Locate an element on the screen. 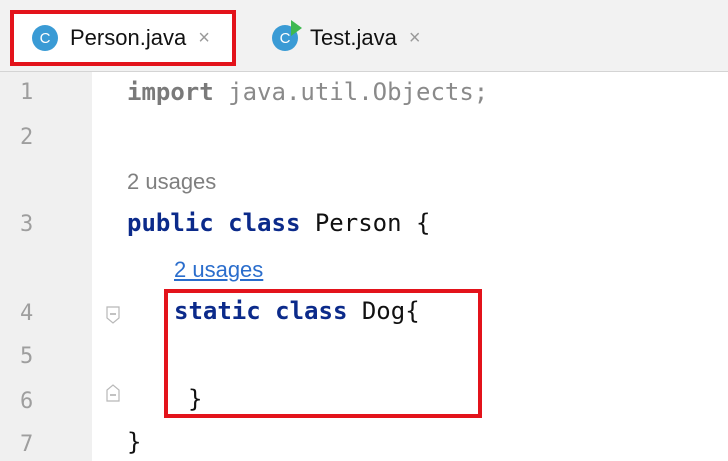 The height and width of the screenshot is (461, 728). line-number: 5 is located at coordinates (27, 356).